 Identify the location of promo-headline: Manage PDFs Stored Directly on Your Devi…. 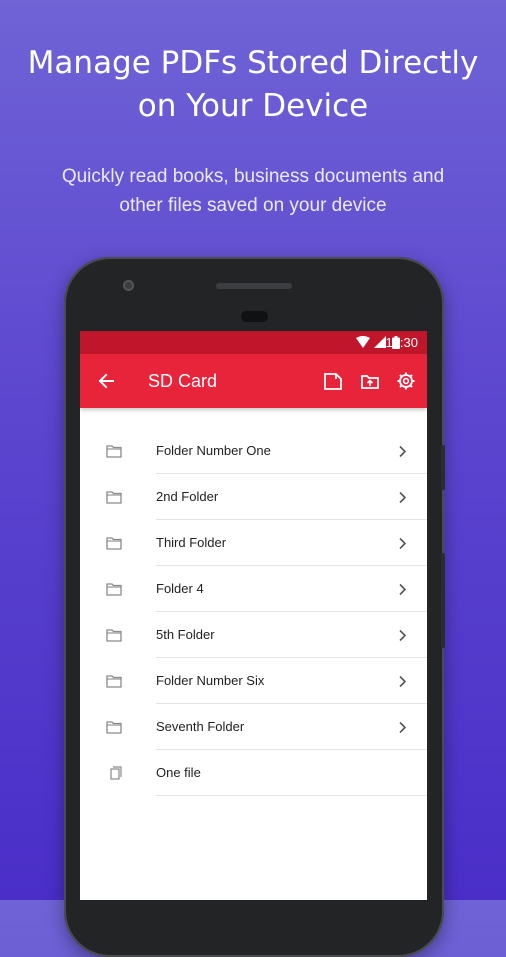
(253, 85).